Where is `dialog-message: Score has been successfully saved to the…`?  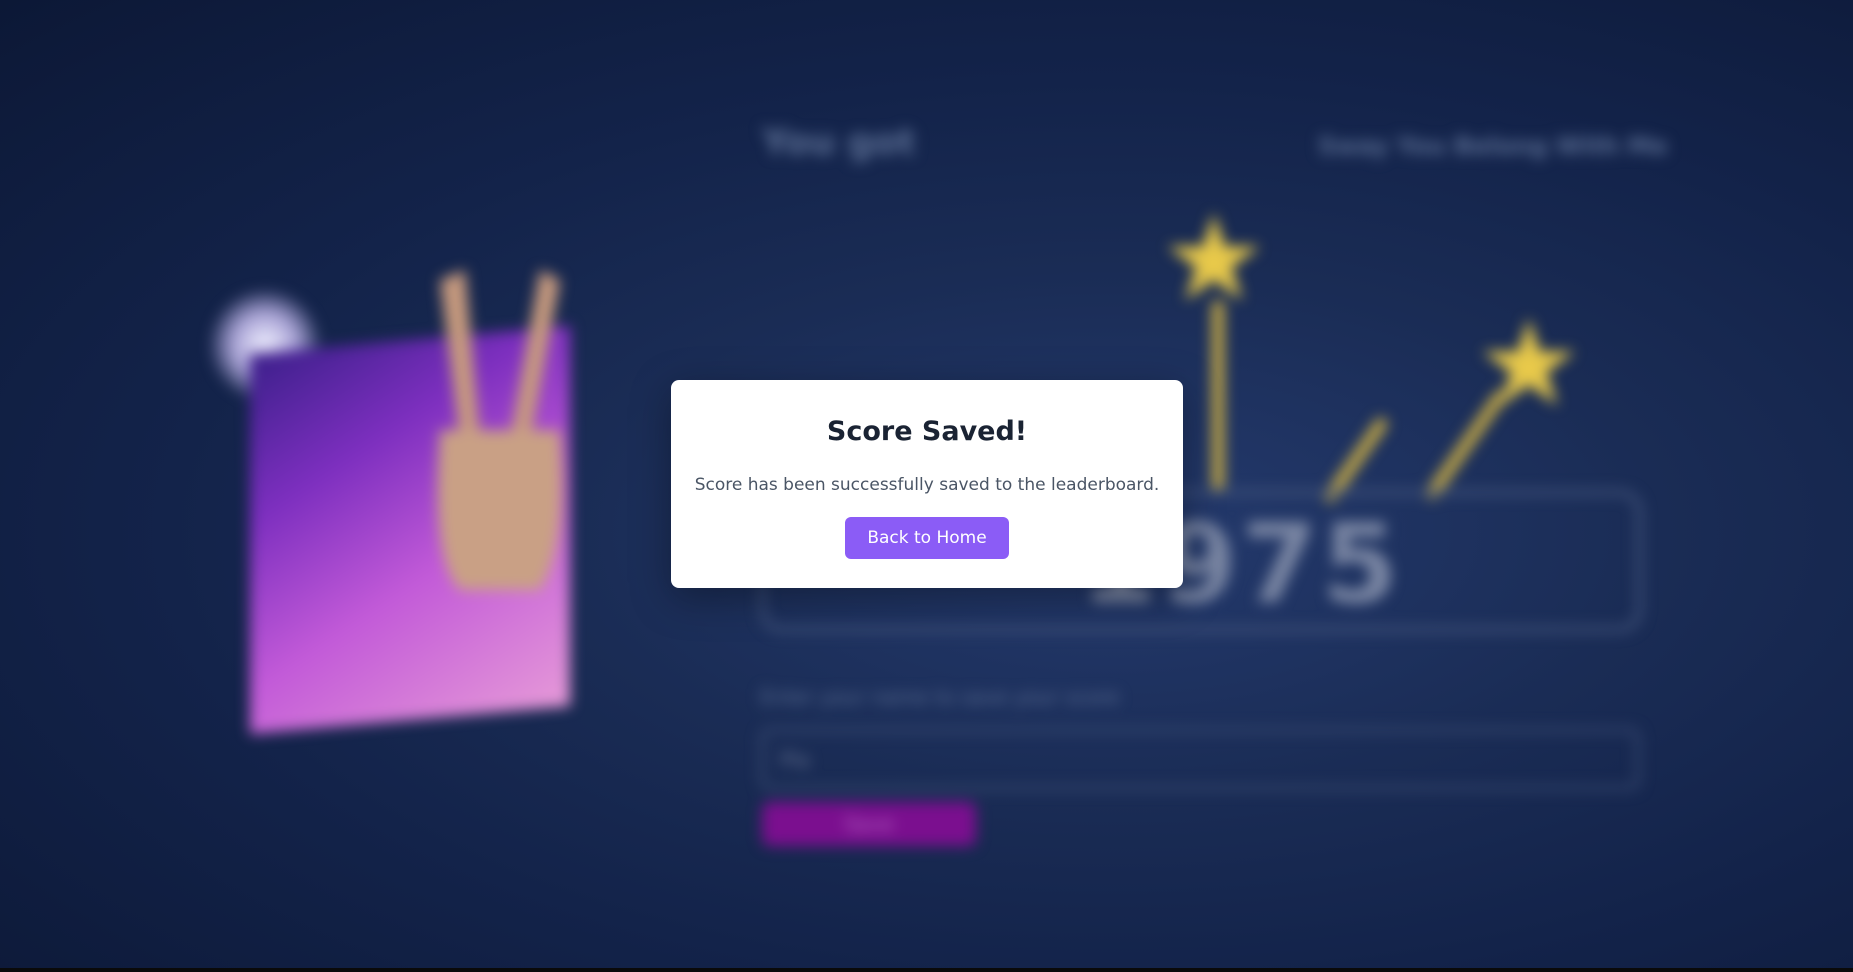 dialog-message: Score has been successfully saved to the… is located at coordinates (927, 485).